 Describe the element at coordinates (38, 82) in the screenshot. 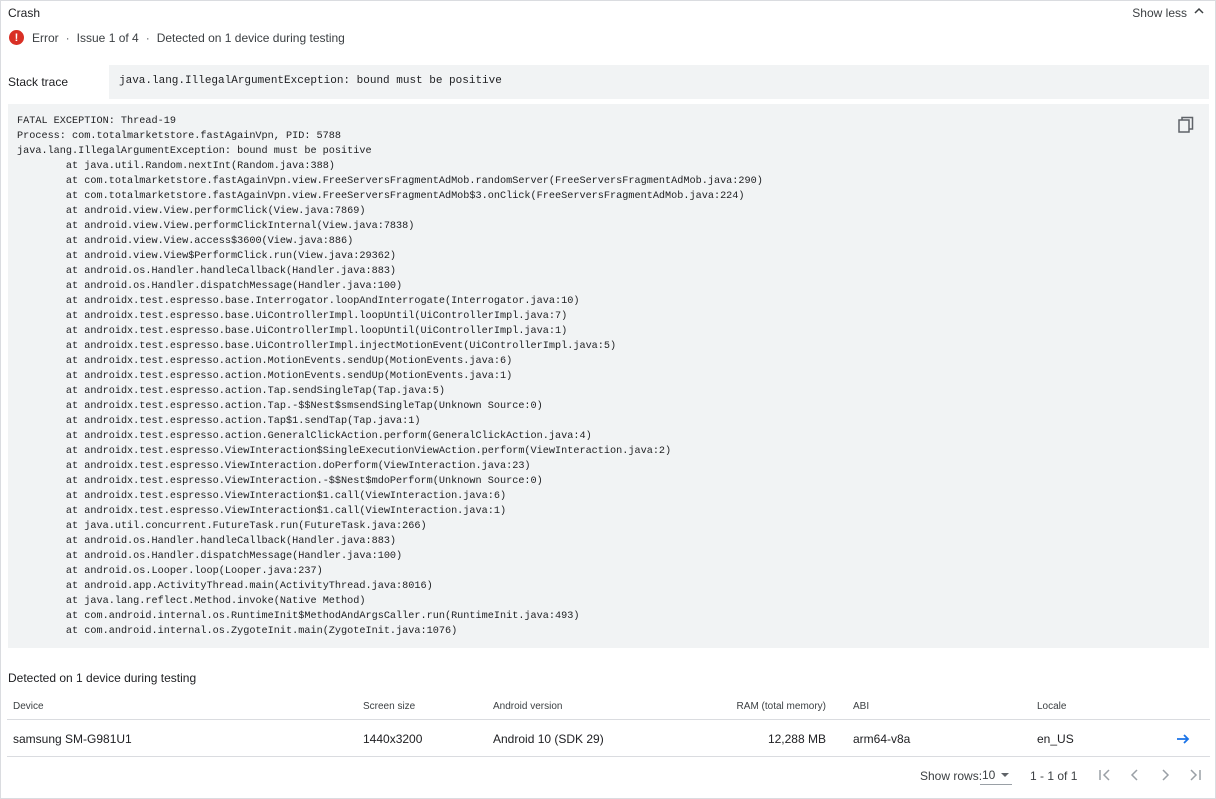

I see `stack-trace-label: Stack trace` at that location.